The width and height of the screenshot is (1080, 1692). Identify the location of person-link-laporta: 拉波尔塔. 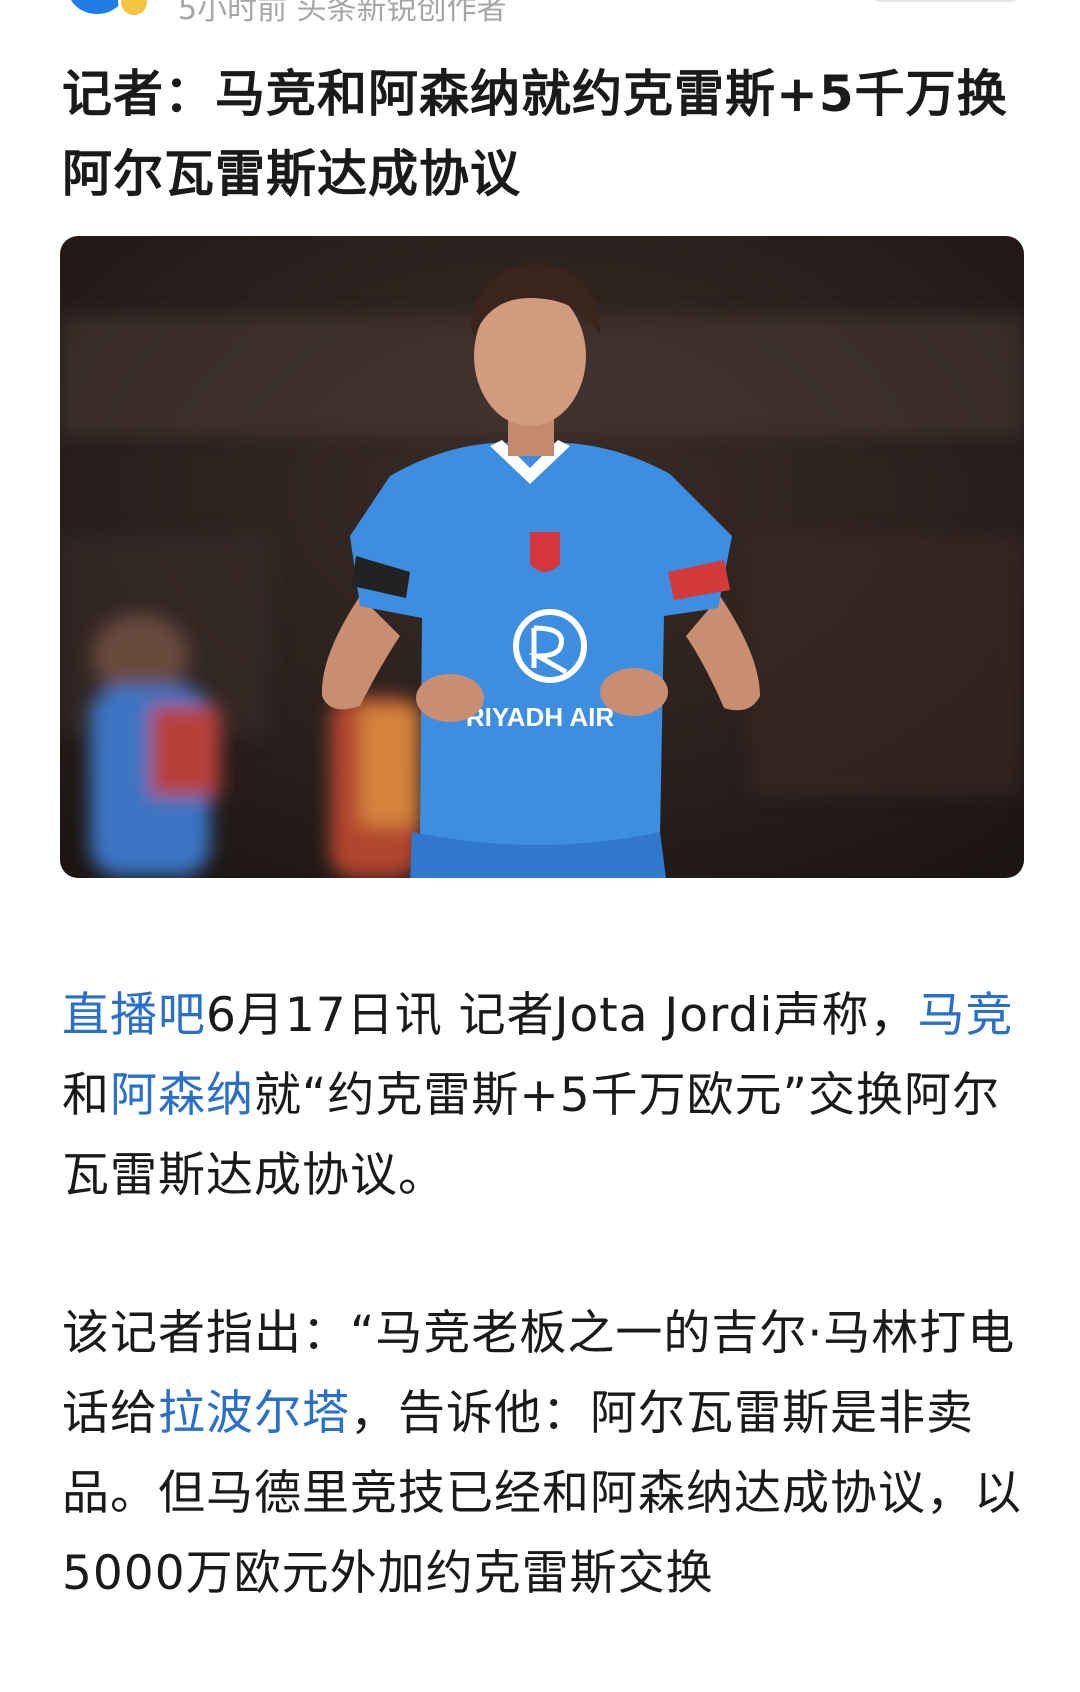
(254, 1413).